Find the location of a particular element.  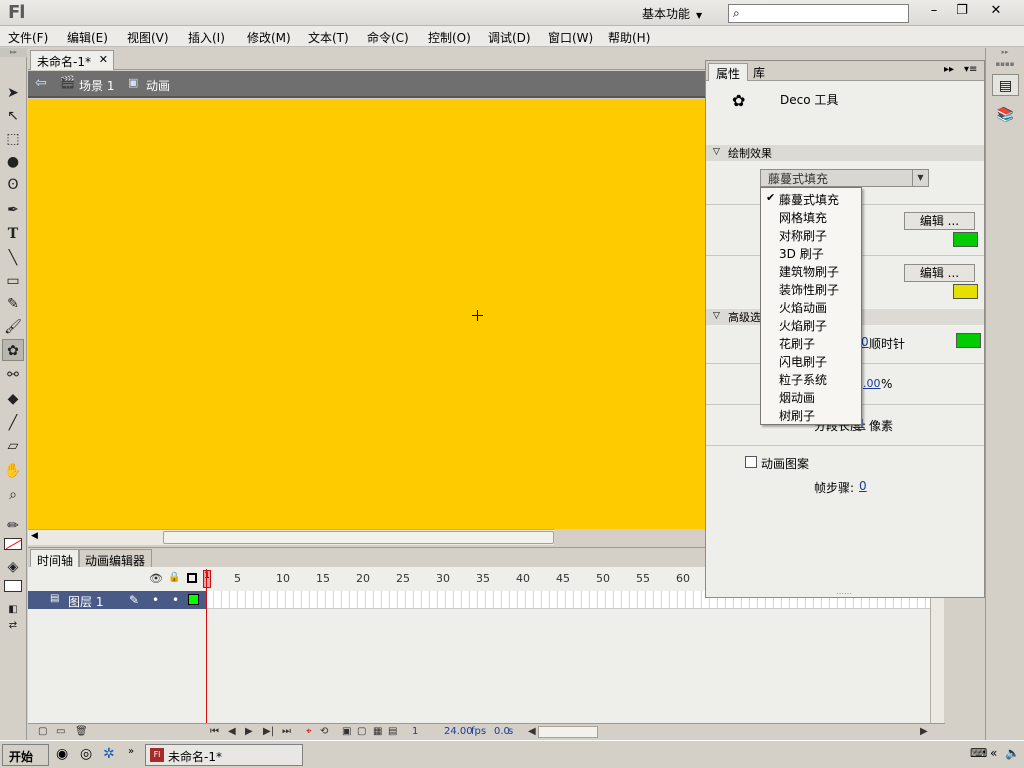

flower-color-swatch is located at coordinates (965, 291).